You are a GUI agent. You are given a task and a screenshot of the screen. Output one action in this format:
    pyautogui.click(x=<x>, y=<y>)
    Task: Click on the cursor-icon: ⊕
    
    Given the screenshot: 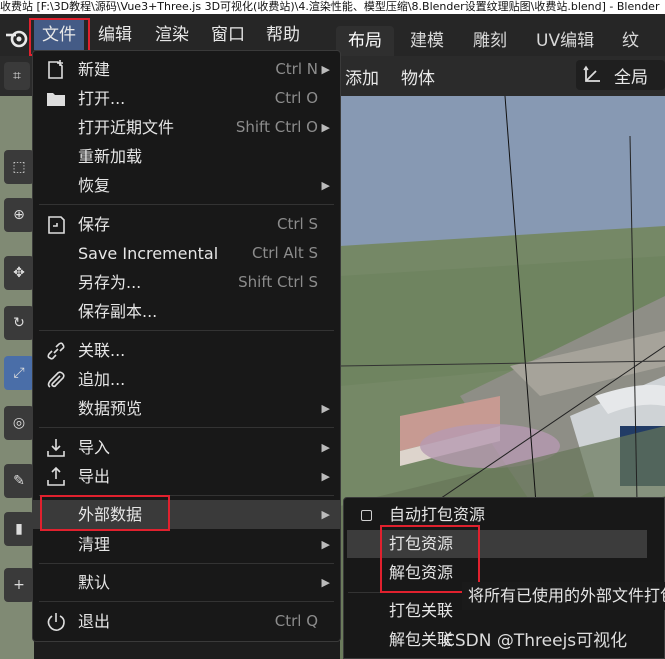 What is the action you would take?
    pyautogui.click(x=19, y=215)
    